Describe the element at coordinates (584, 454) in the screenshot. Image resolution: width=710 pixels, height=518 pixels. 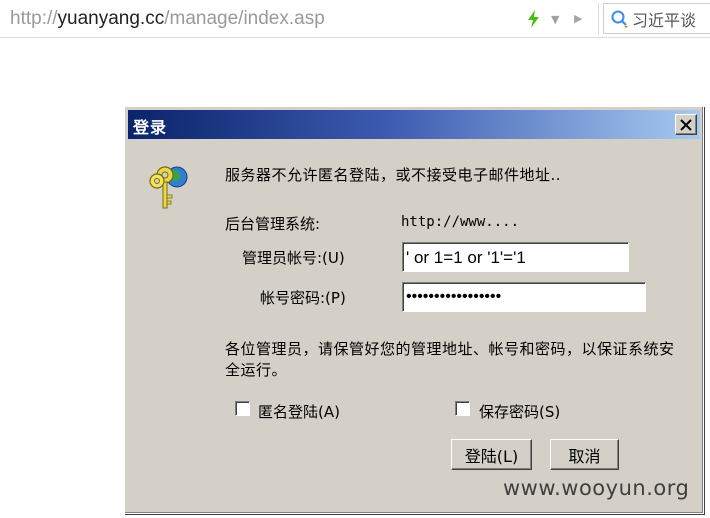
I see `cancel-button: 取消` at that location.